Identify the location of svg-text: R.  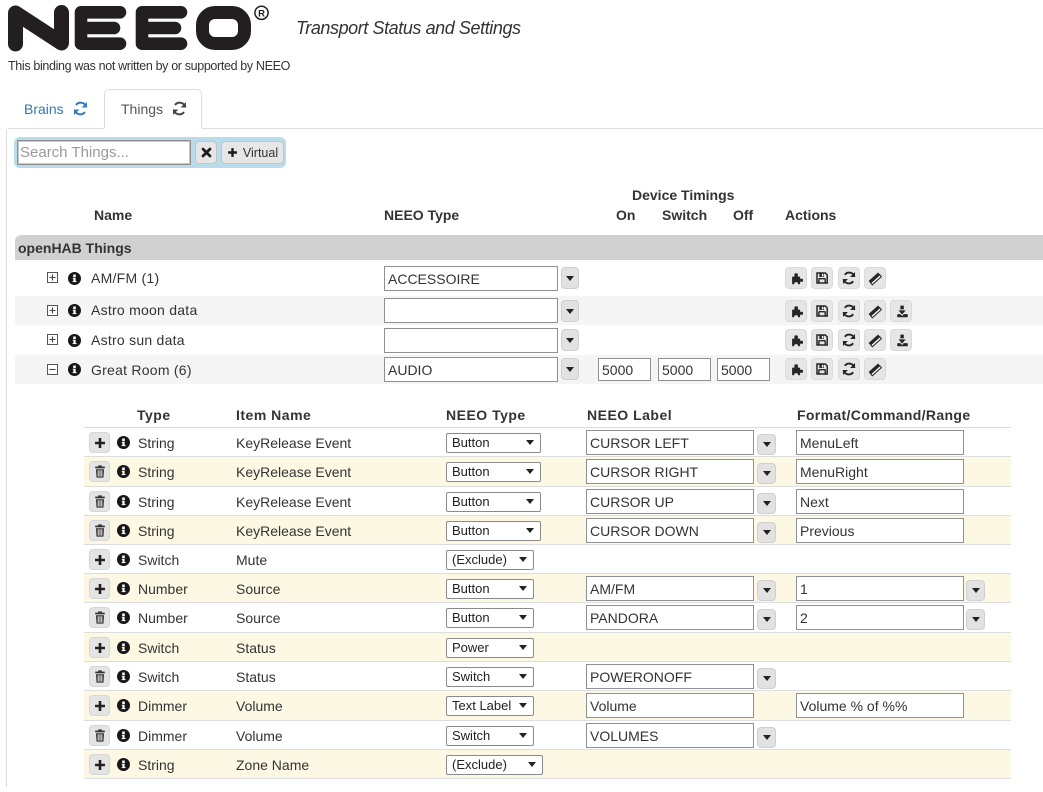
(261, 13).